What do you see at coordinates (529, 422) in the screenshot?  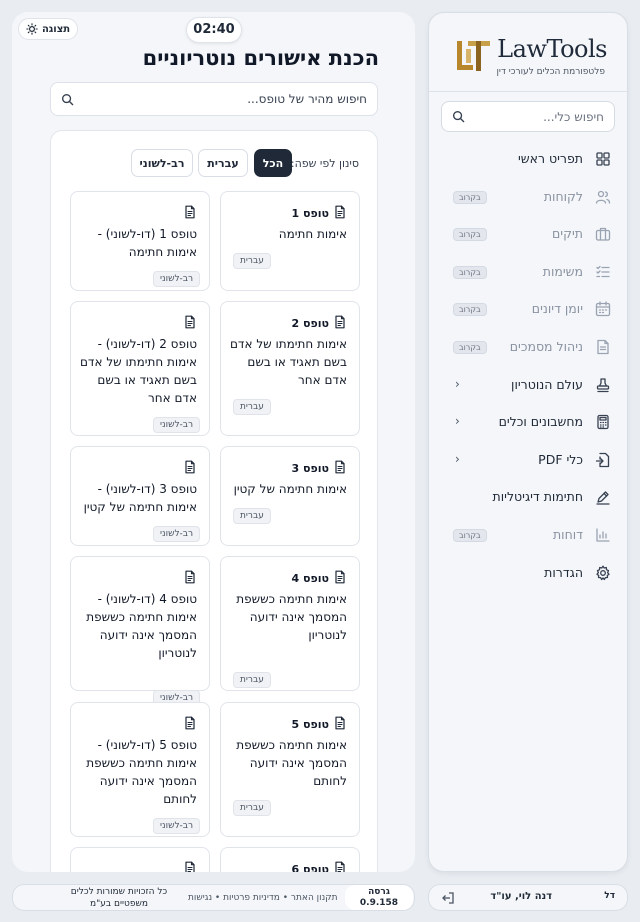 I see `sidebar-item-calculator: מחשבונים וכלים ‹` at bounding box center [529, 422].